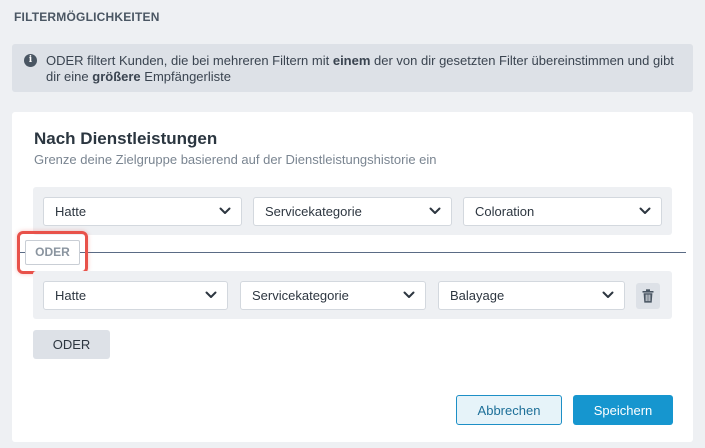 This screenshot has height=448, width=705. I want to click on delete-filter-button, so click(648, 296).